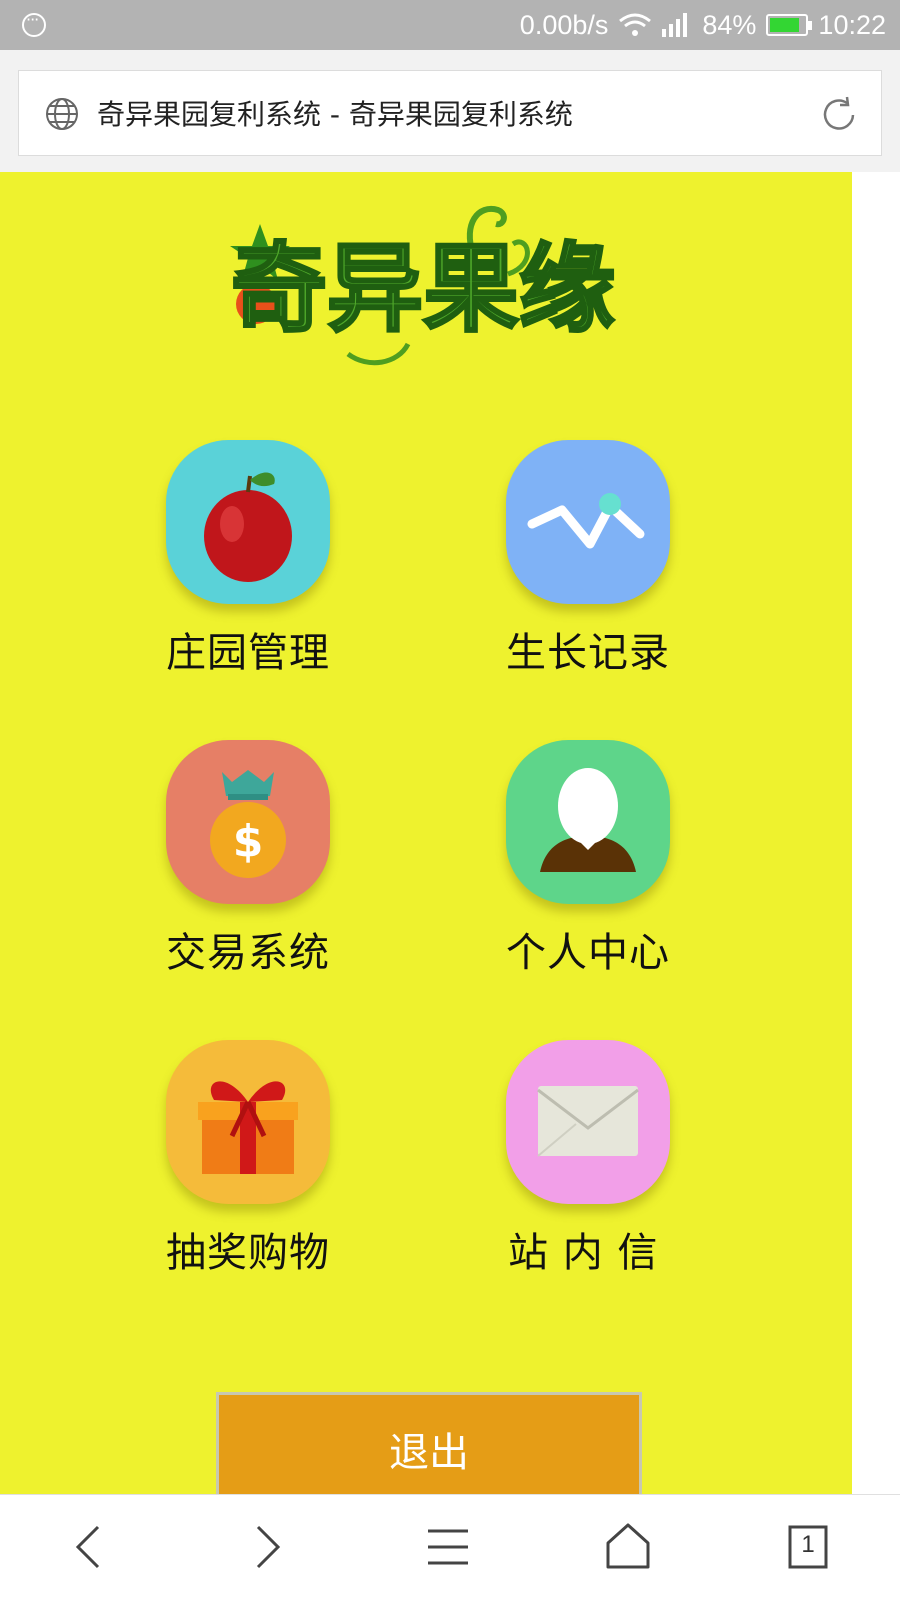 The width and height of the screenshot is (900, 1600). I want to click on menu-item-site-messages: 站 内 信, so click(588, 1160).